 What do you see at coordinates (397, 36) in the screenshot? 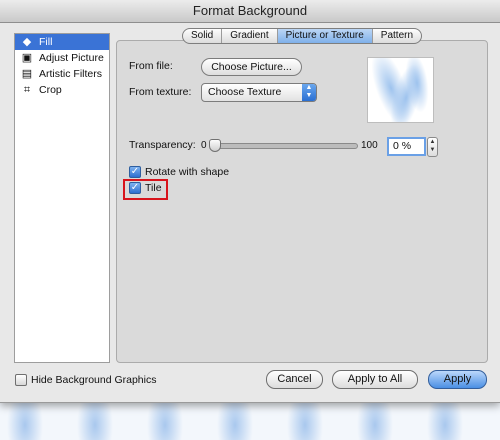
I see `tab-pattern: Pattern` at bounding box center [397, 36].